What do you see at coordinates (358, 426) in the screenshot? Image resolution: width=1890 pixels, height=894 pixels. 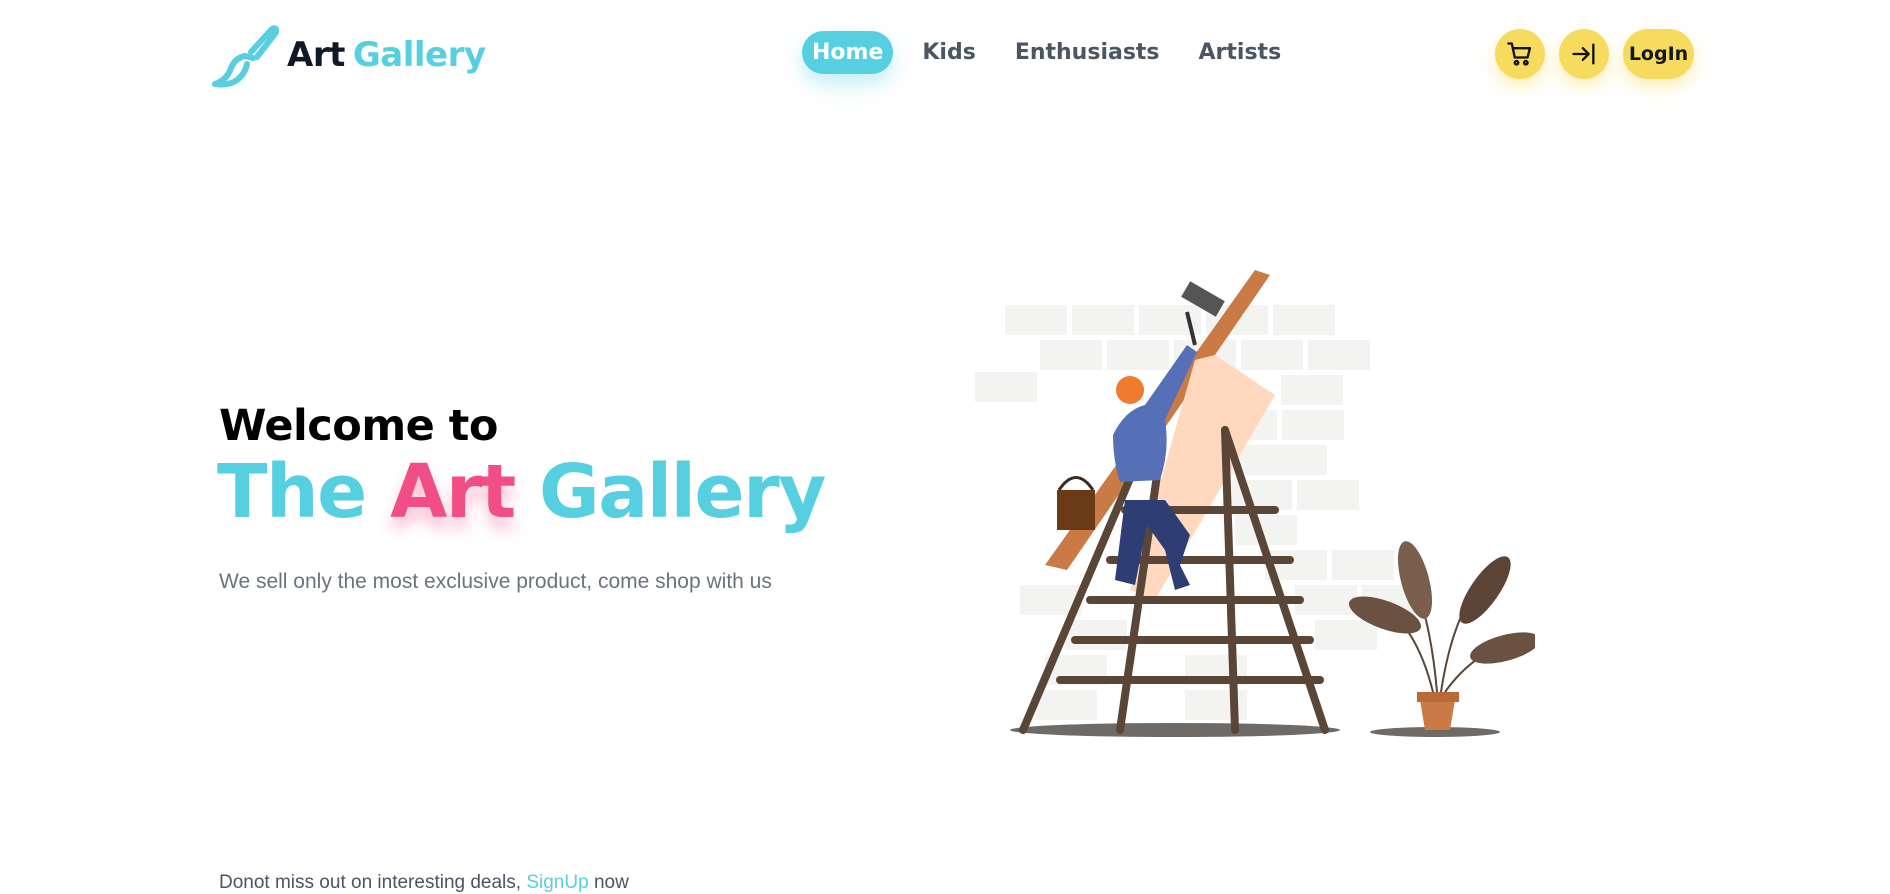 I see `hero-welcome: Welcome to` at bounding box center [358, 426].